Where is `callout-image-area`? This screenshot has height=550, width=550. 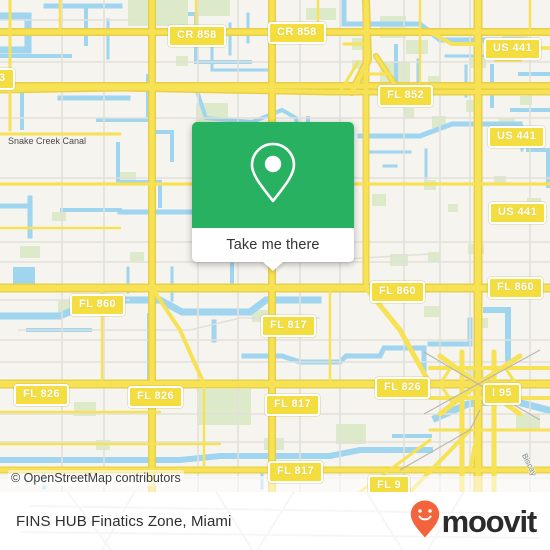
callout-image-area is located at coordinates (273, 175).